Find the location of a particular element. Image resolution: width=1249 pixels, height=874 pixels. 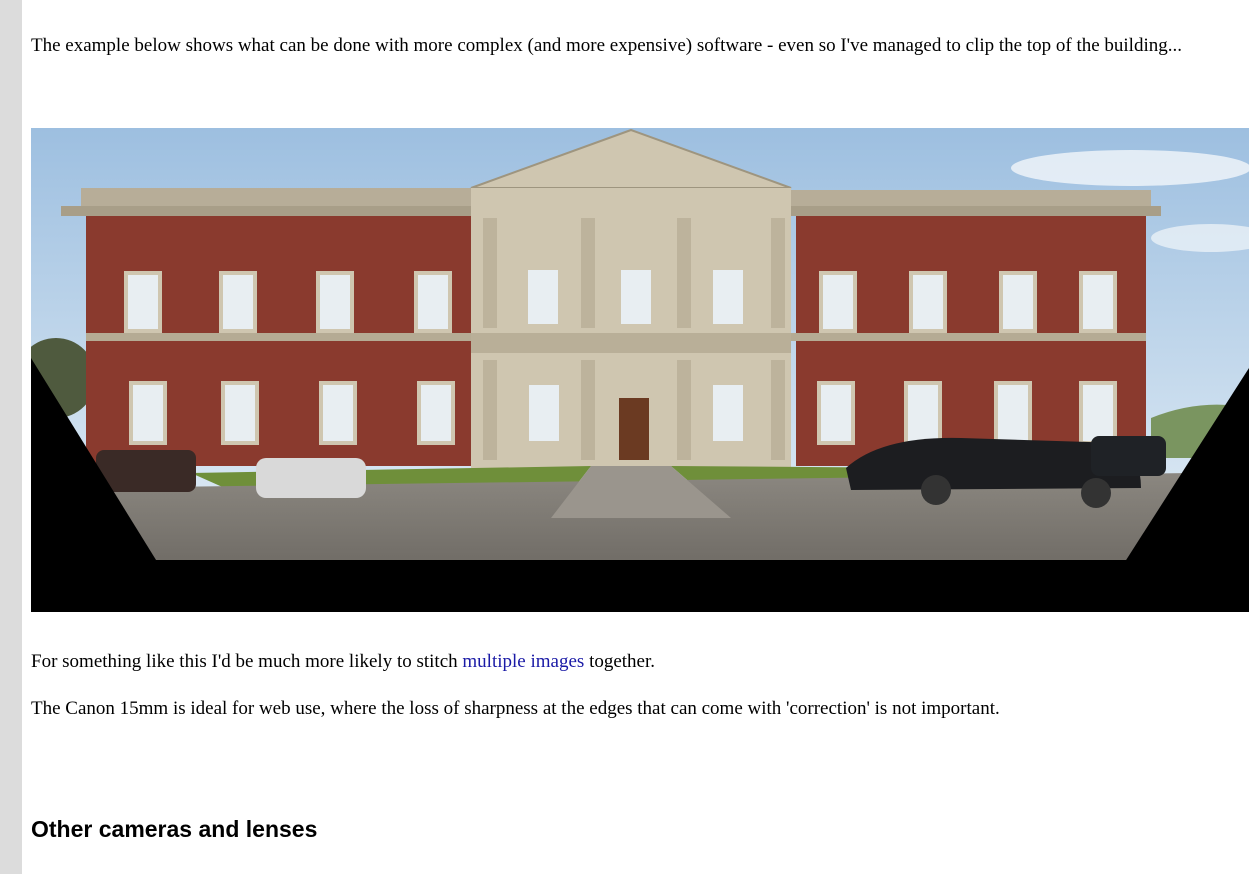

left-margin-bar is located at coordinates (11, 437).